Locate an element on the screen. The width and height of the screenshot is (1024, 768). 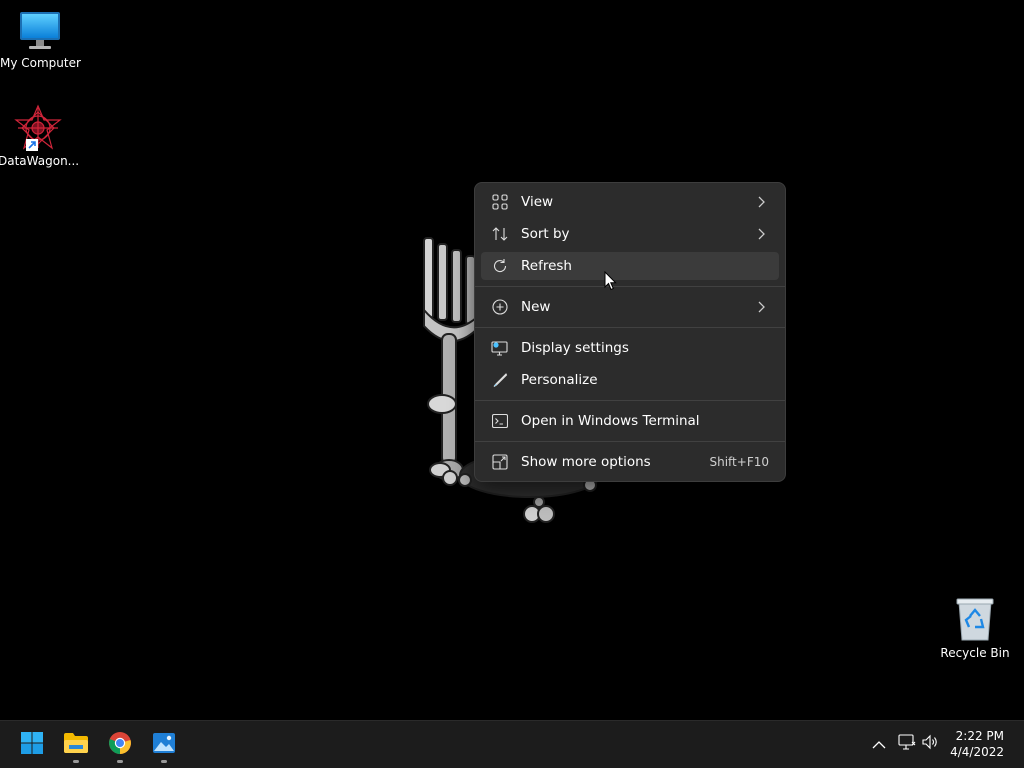
tray-volume-button is located at coordinates (931, 744).